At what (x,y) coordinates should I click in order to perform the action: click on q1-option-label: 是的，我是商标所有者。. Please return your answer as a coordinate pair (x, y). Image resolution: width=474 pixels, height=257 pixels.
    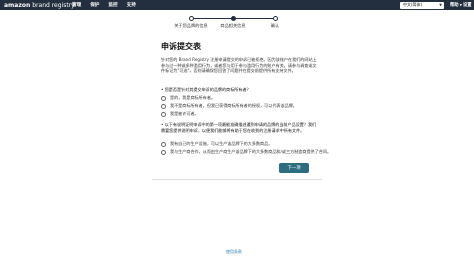
    Looking at the image, I should click on (193, 97).